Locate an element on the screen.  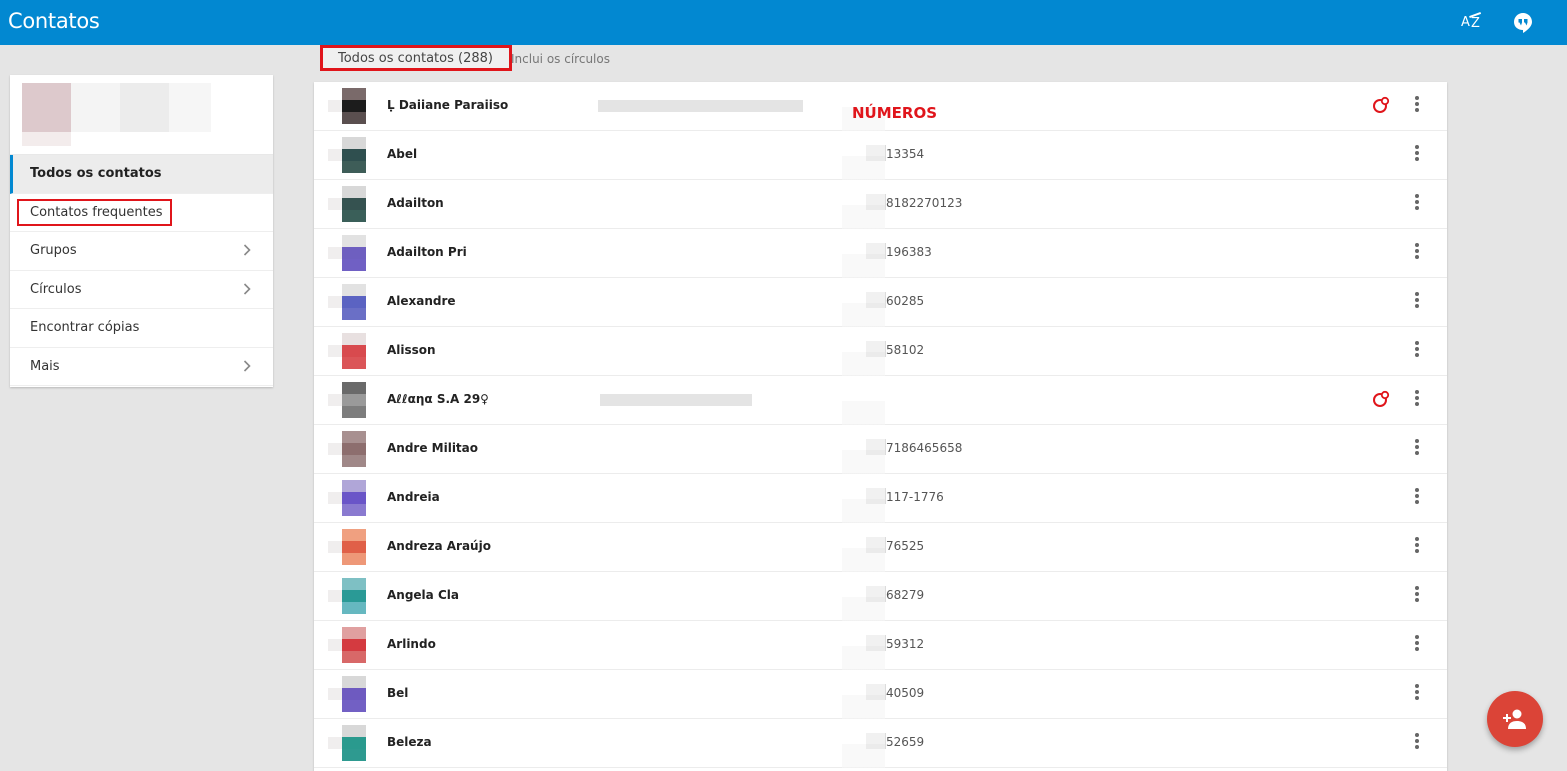
contact-phone: 196383 is located at coordinates (909, 252).